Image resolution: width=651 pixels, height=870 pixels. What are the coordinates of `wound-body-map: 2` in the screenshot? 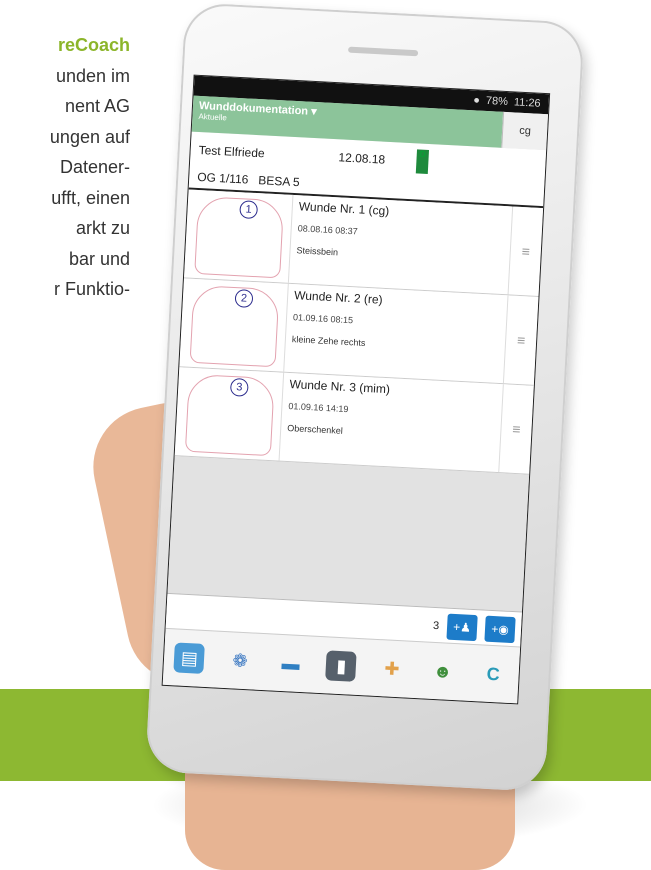 It's located at (234, 325).